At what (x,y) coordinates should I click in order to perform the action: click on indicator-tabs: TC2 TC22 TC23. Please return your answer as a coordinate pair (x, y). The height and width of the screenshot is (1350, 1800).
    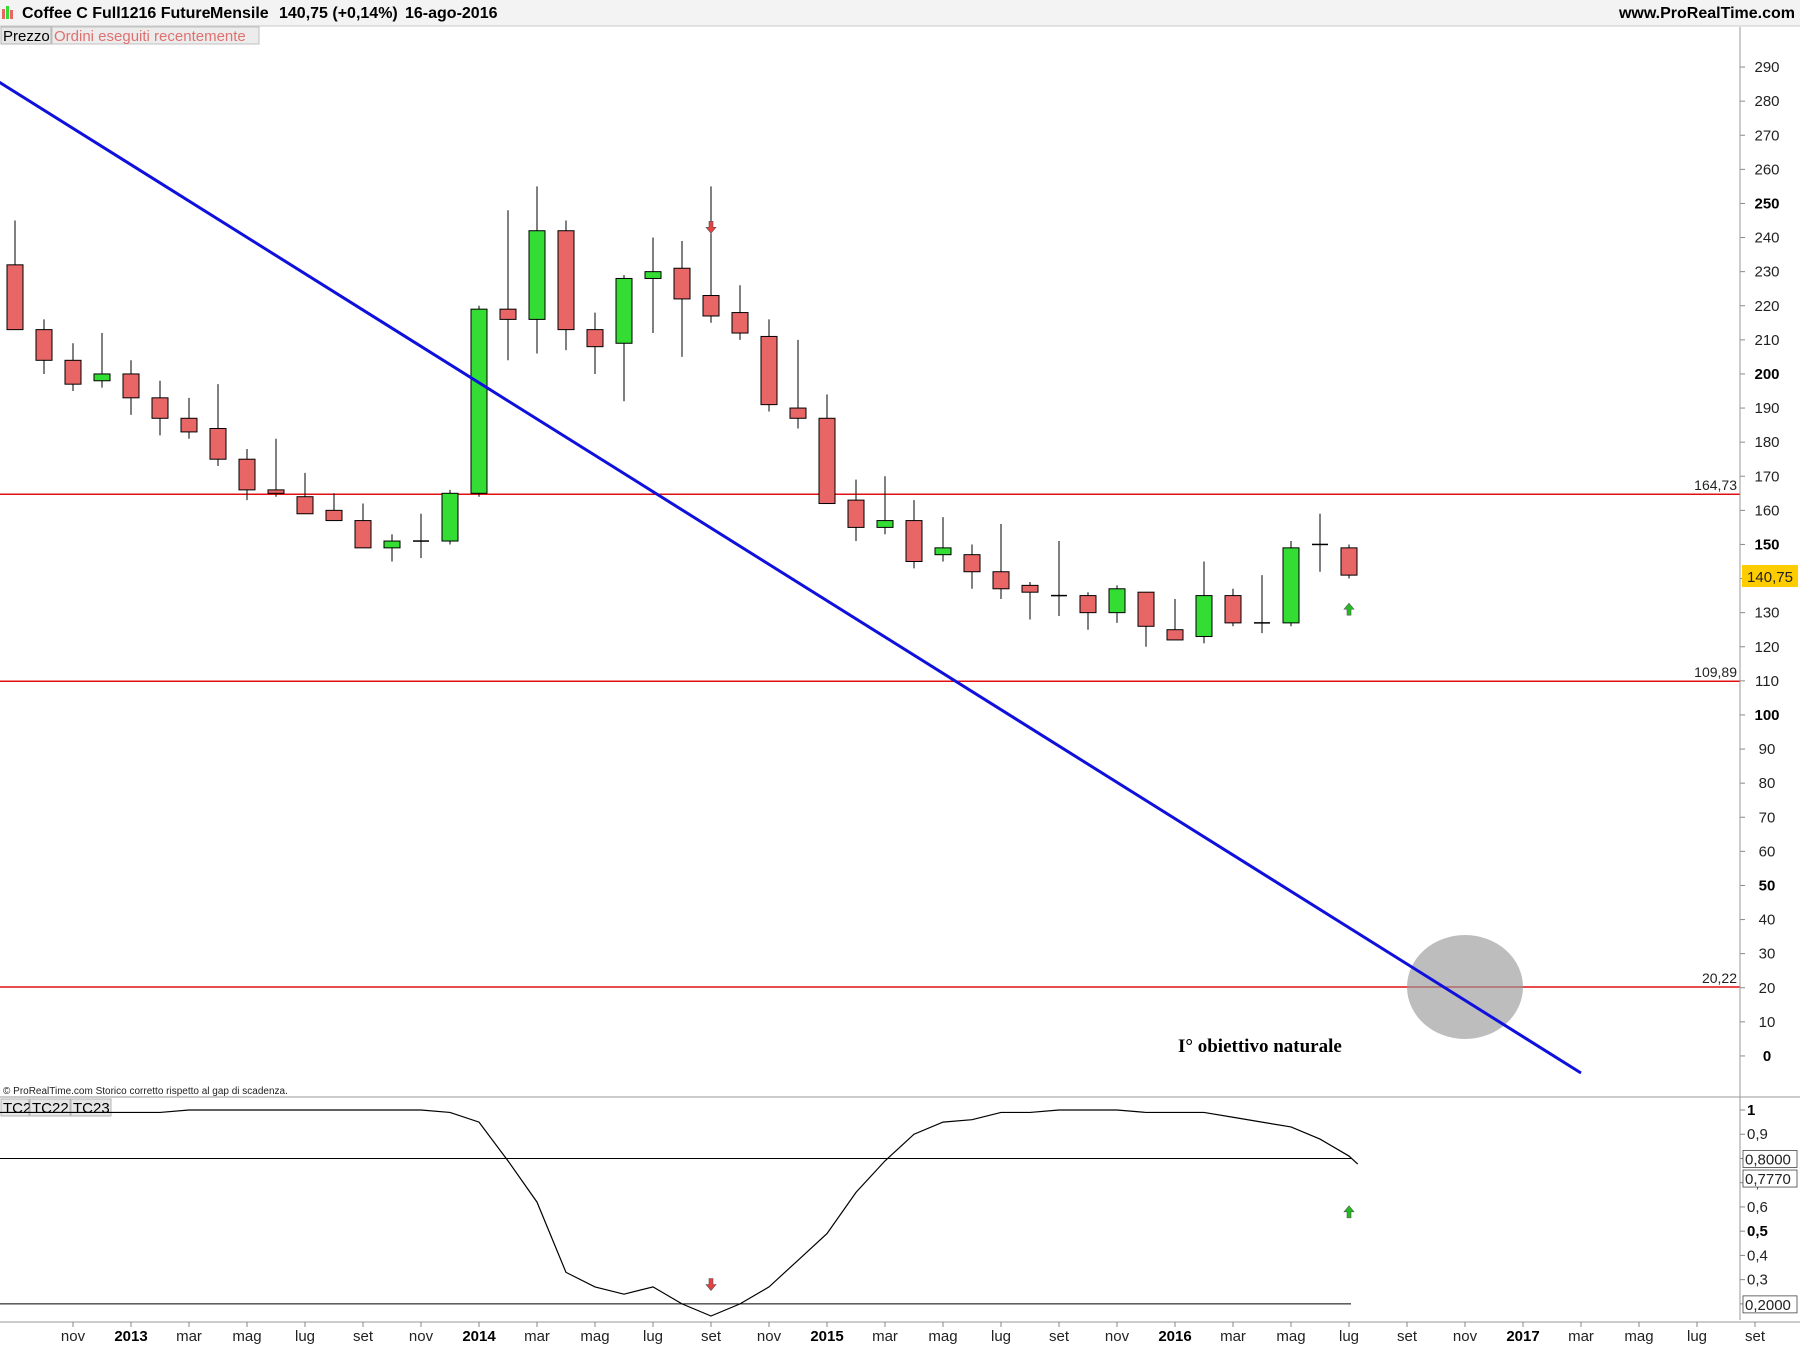
    Looking at the image, I should click on (56, 1107).